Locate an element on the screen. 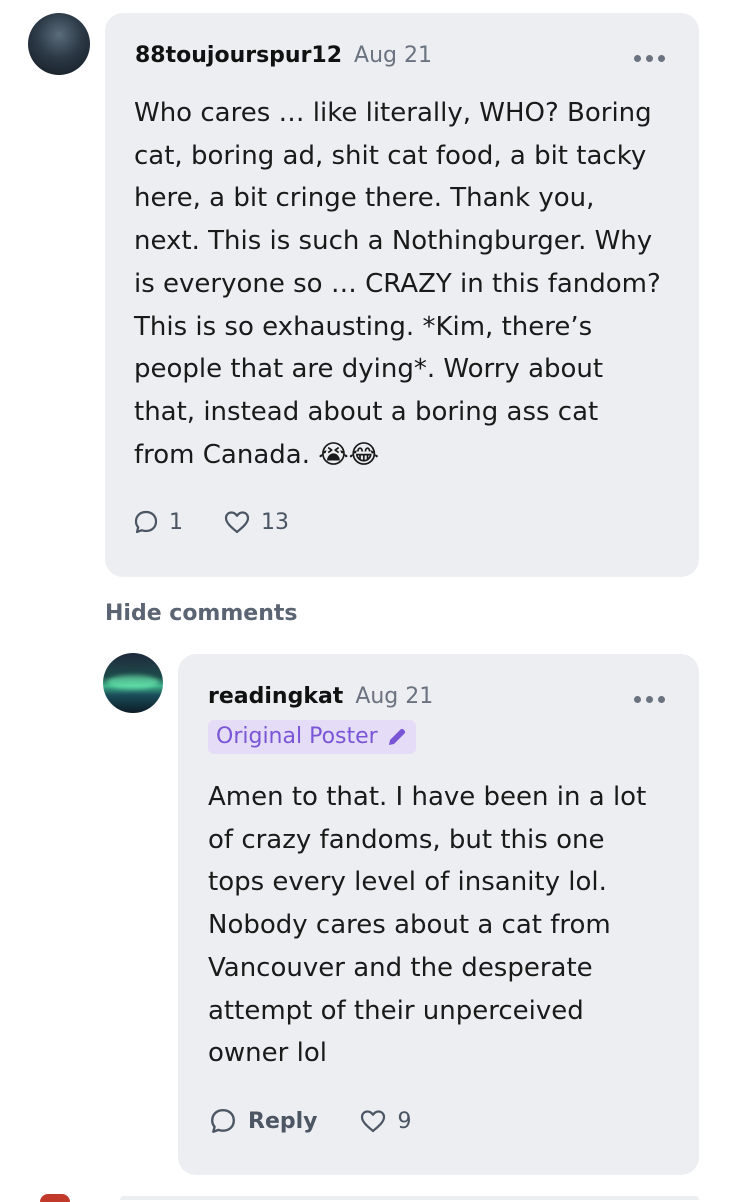 The width and height of the screenshot is (729, 1202). comment-date: Aug 21 is located at coordinates (393, 55).